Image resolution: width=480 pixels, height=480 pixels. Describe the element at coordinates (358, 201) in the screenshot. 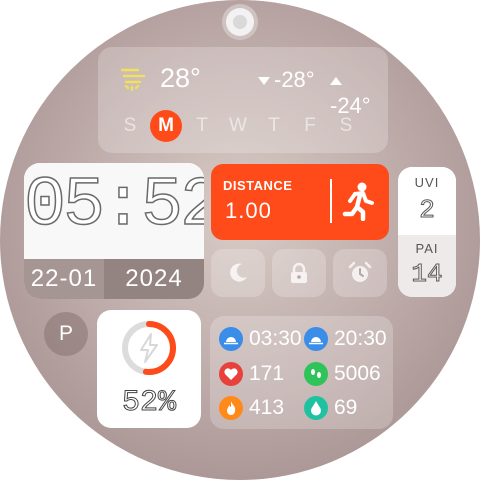

I see `running-person-icon` at that location.